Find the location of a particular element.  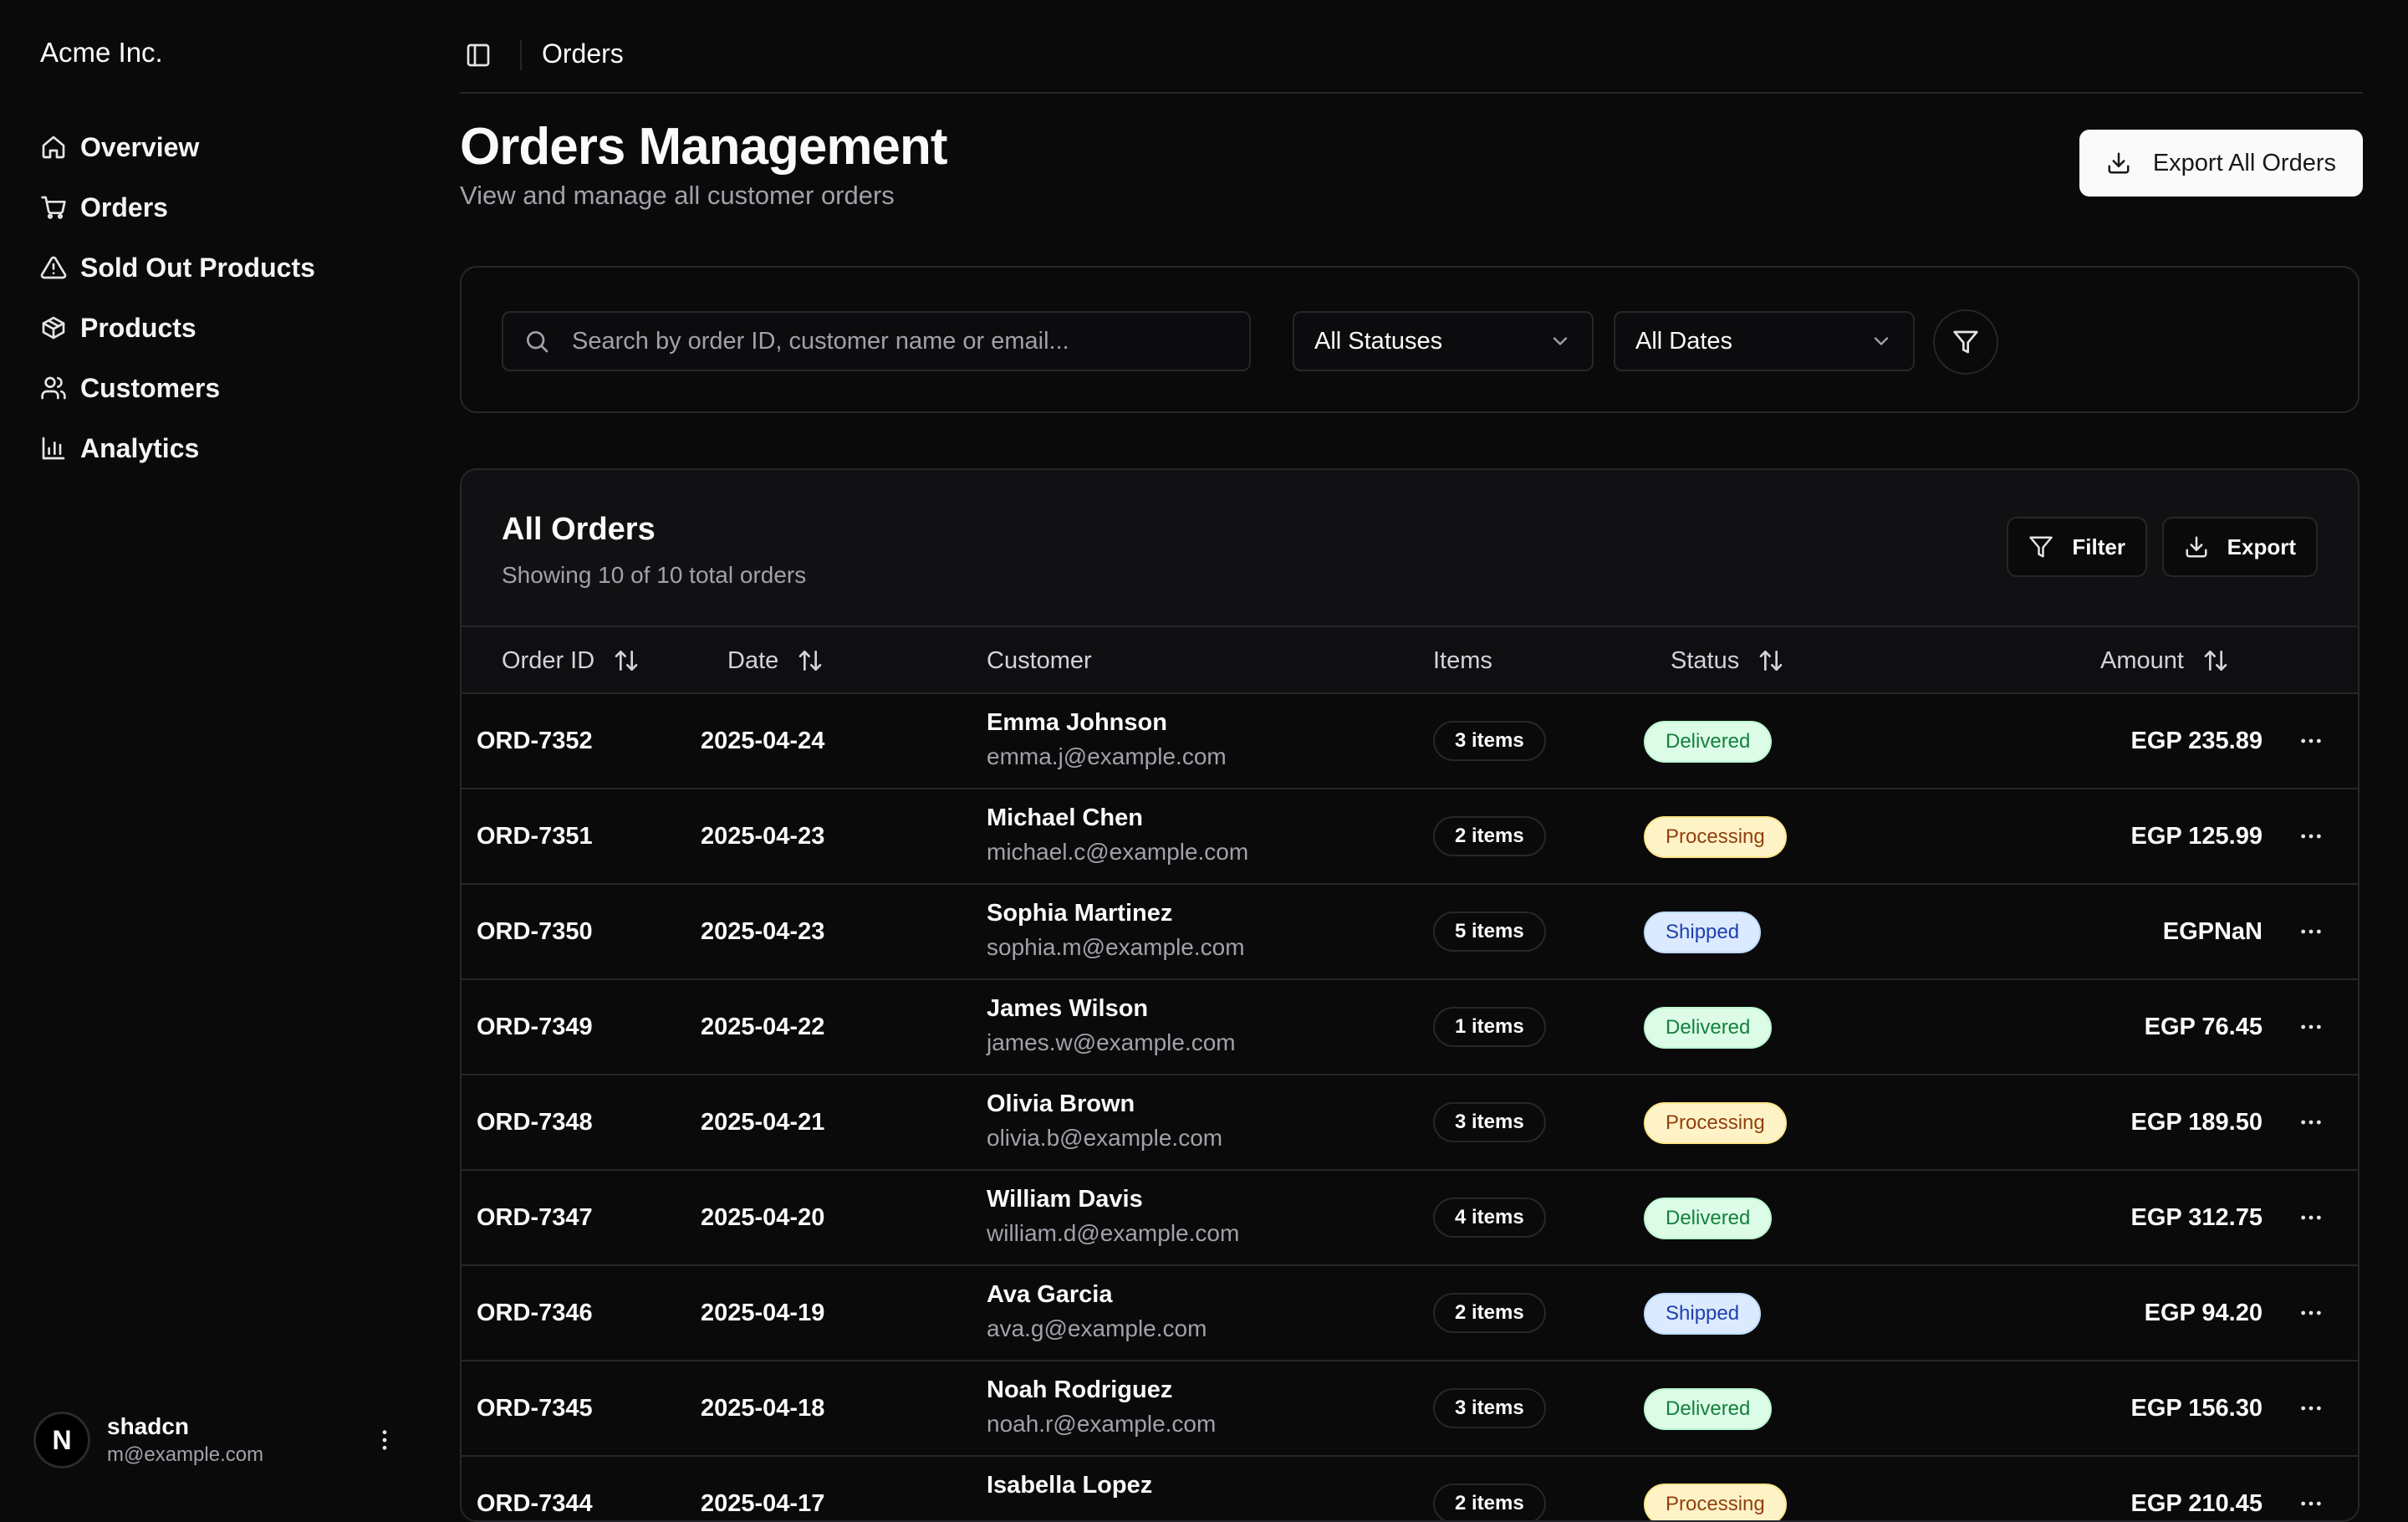

column-label: Items is located at coordinates (1463, 660).